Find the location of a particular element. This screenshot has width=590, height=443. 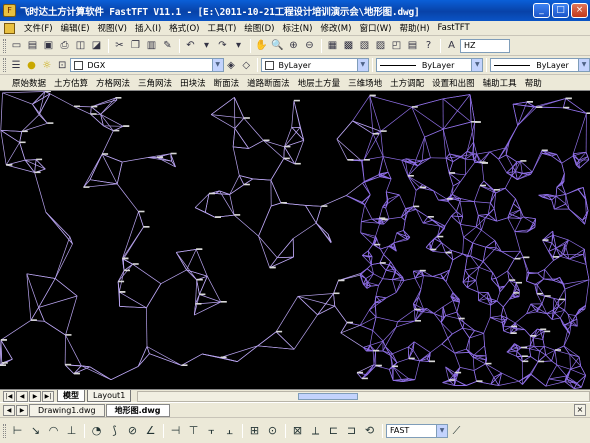

cut-icon: ✂ is located at coordinates (119, 45).